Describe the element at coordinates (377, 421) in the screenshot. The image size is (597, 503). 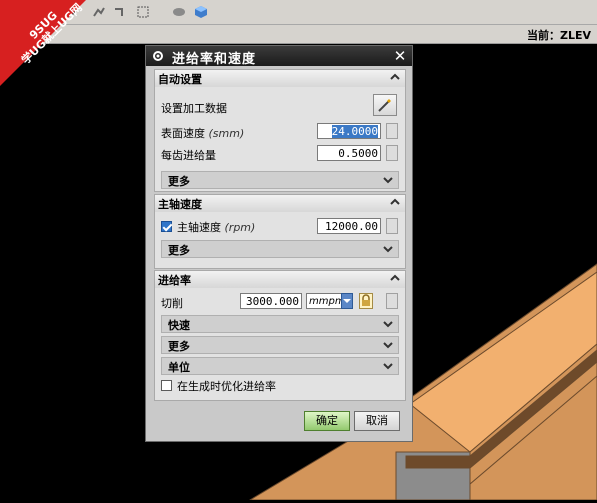
I see `cancel-button: 取消` at that location.